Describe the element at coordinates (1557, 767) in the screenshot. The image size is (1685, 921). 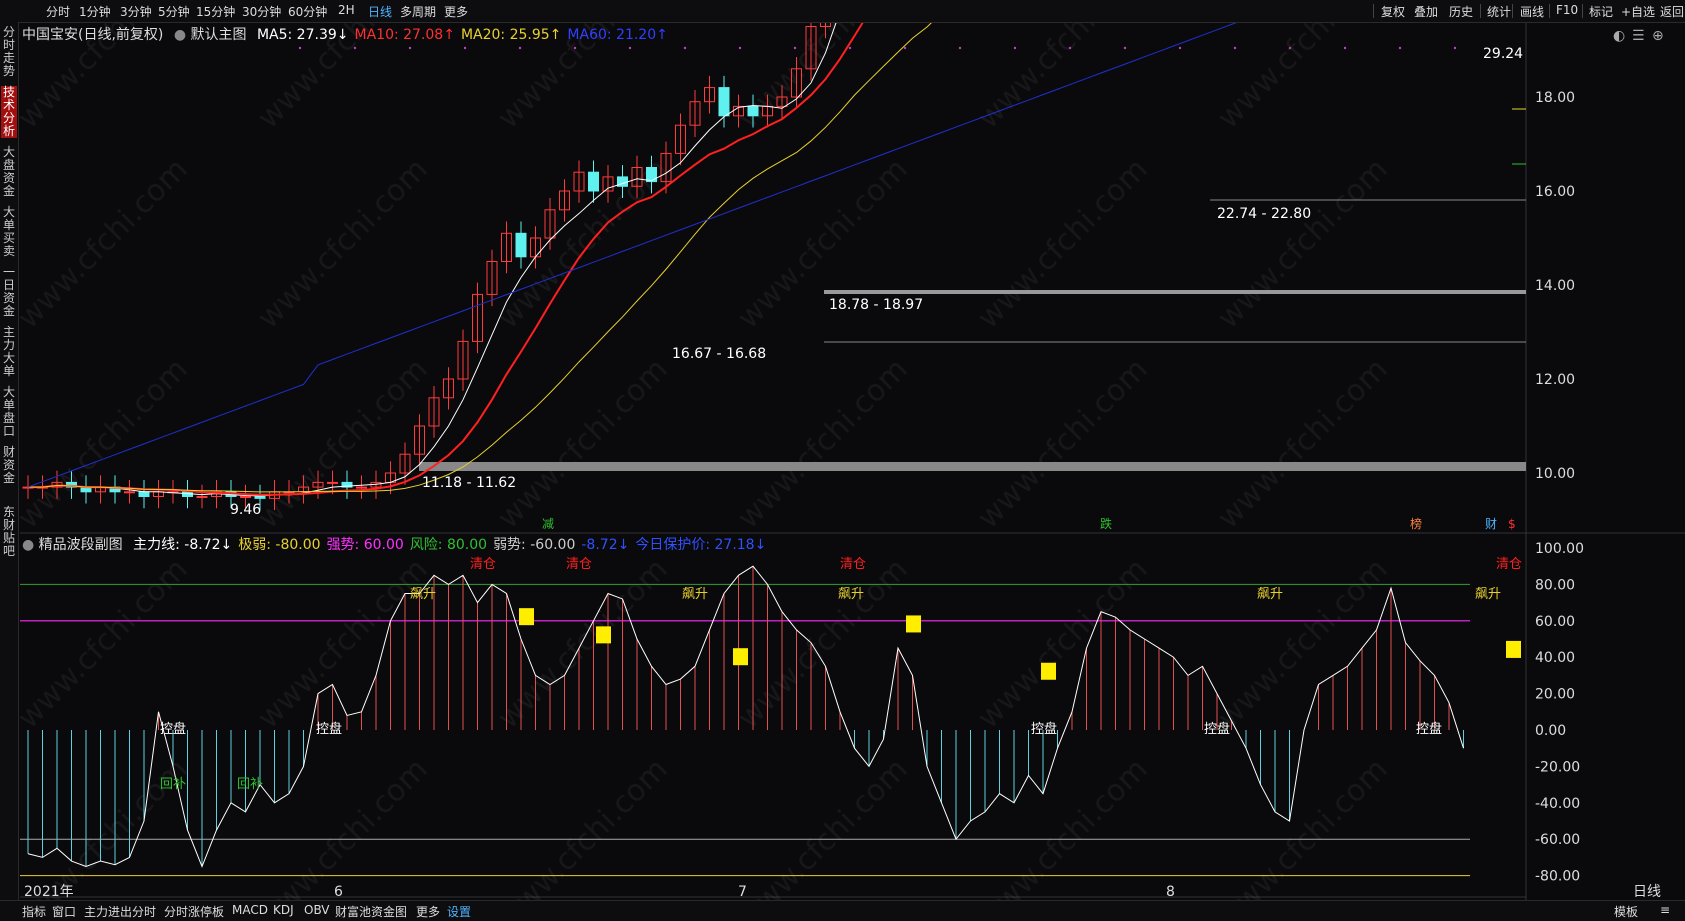
I see `sub-tick-label: -20.00` at that location.